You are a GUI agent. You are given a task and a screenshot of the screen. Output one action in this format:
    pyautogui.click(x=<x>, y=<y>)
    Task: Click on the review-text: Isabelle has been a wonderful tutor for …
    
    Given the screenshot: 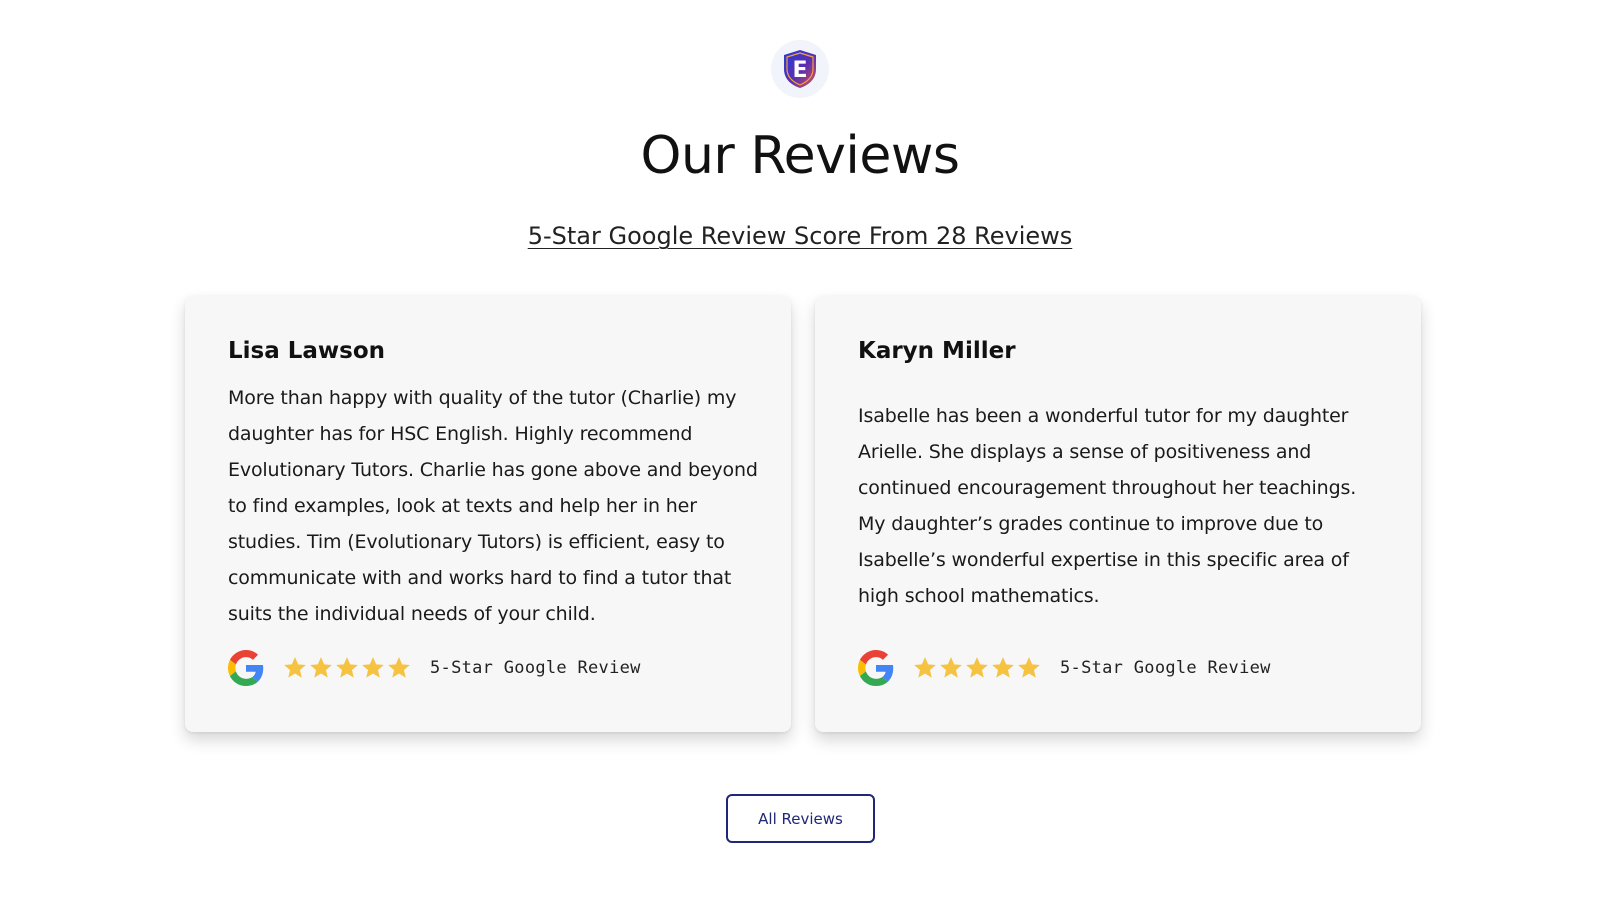 What is the action you would take?
    pyautogui.click(x=1107, y=506)
    